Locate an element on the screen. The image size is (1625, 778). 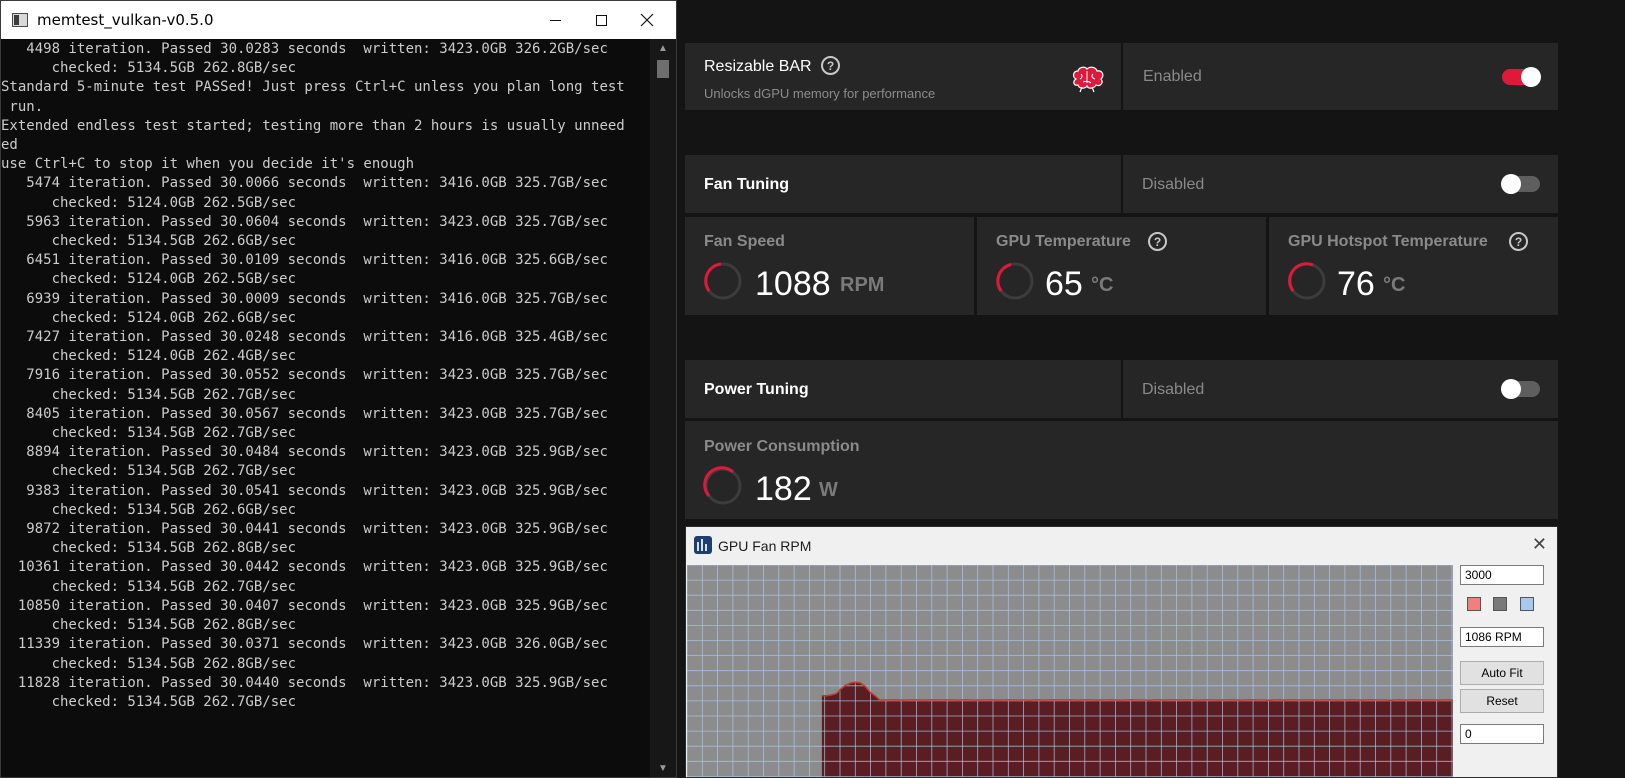
metric-unit: RPM is located at coordinates (862, 285).